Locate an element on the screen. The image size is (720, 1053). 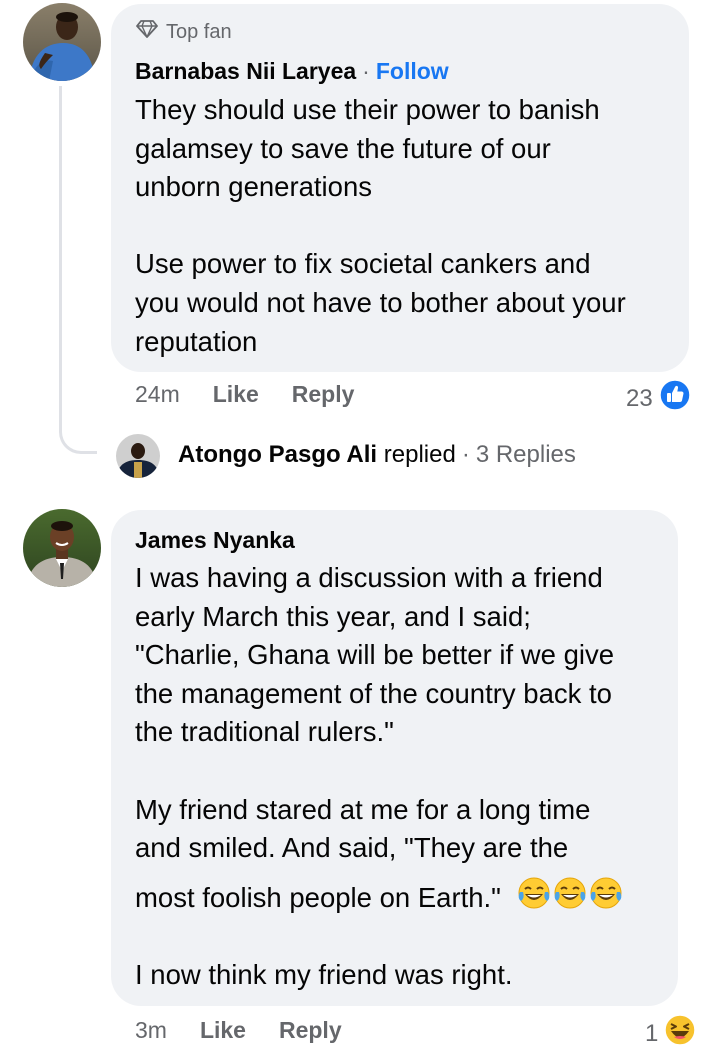
diamond-icon is located at coordinates (147, 32).